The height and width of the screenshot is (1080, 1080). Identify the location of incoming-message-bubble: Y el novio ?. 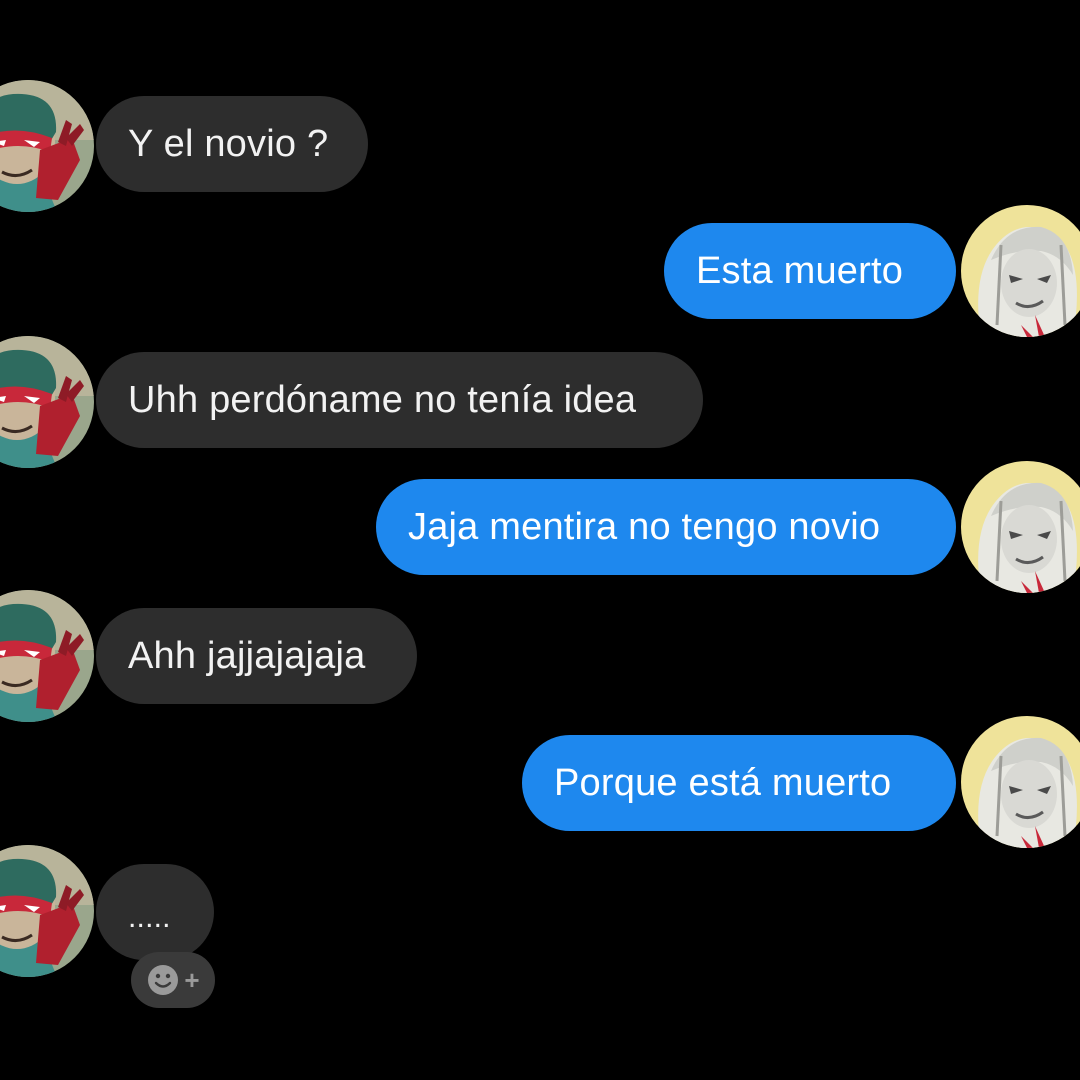
(232, 144).